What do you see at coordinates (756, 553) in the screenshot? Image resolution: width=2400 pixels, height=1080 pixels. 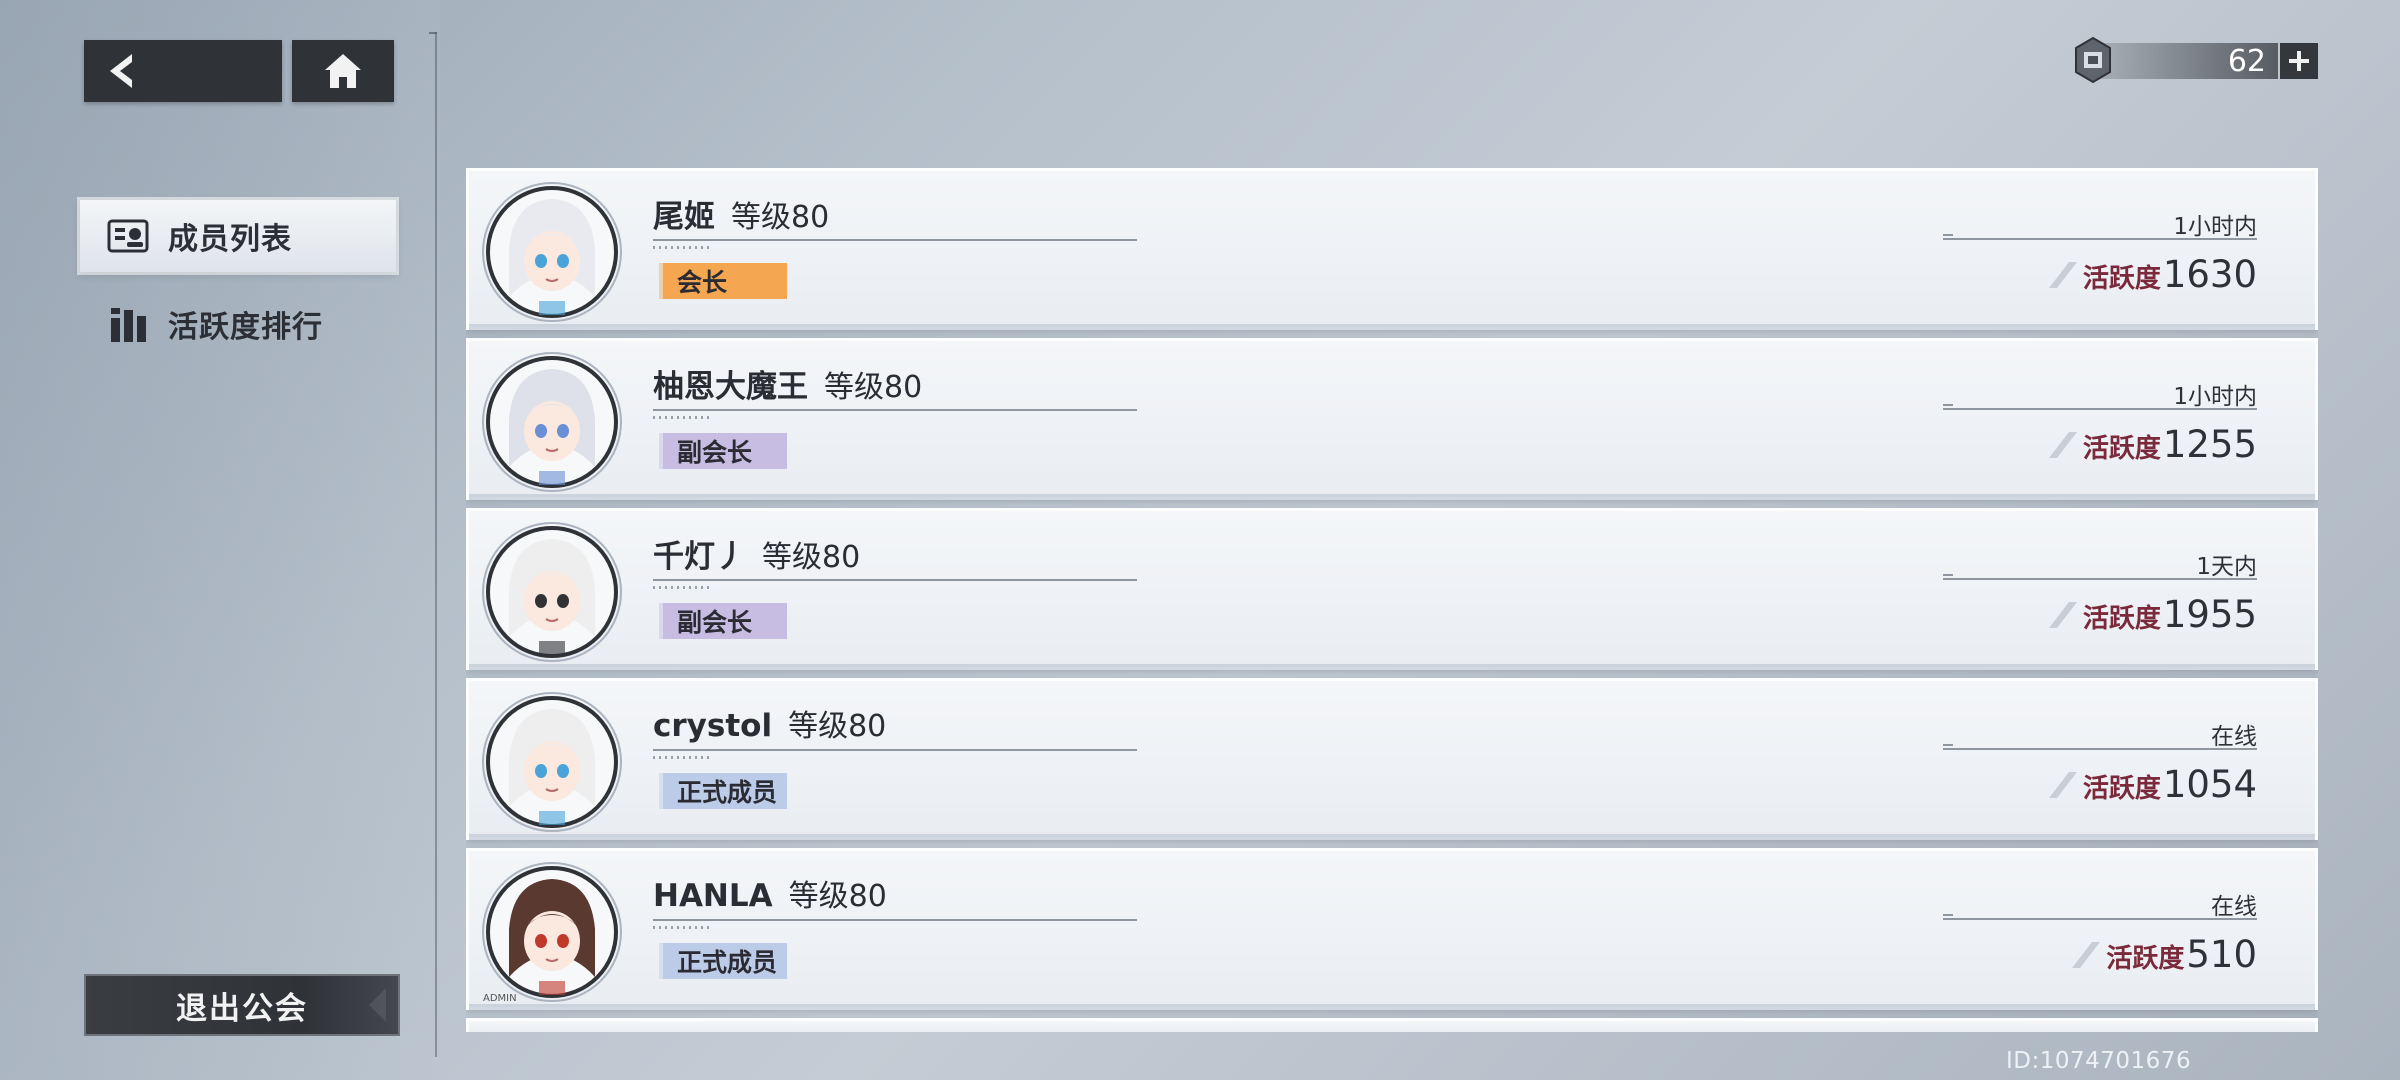 I see `member-name-row: 千灯丿 等级80` at bounding box center [756, 553].